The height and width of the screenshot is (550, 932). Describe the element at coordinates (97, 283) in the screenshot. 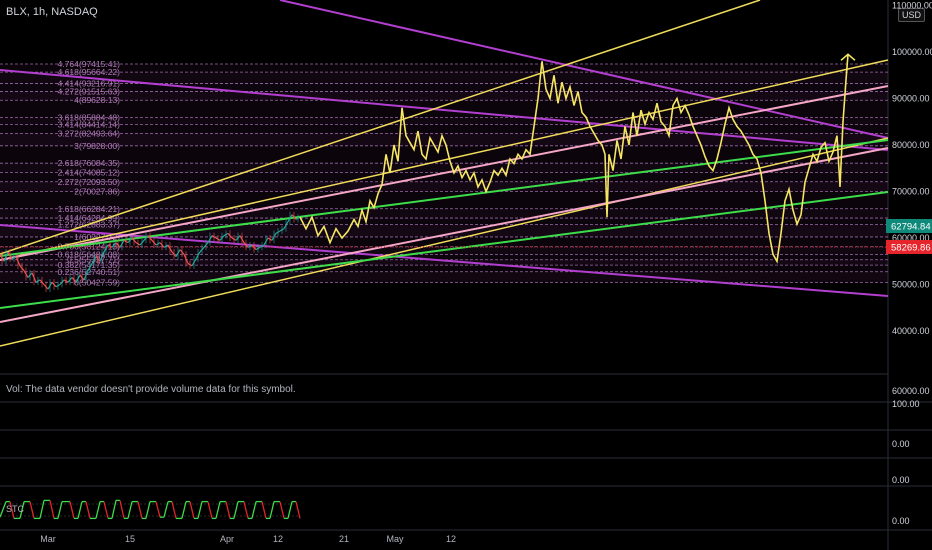

I see `fib-level-label: 0(50427.59)` at that location.